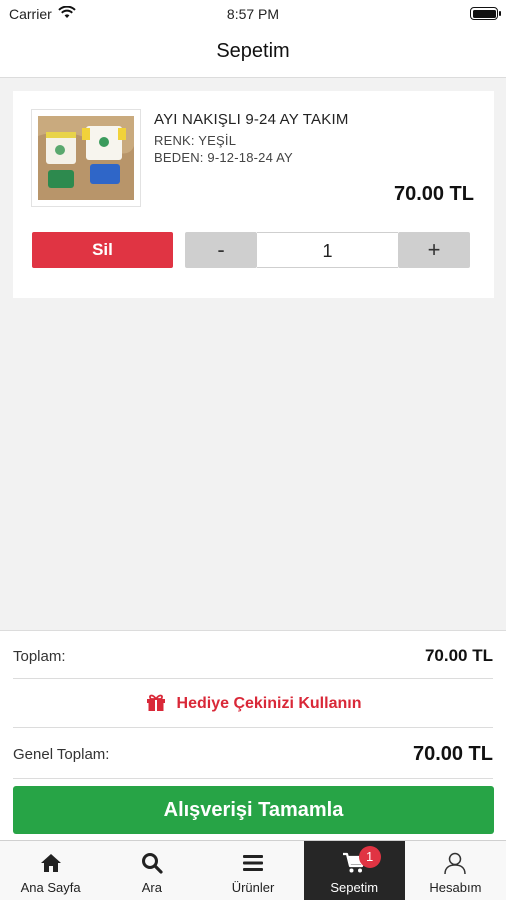  I want to click on page-title: Sepetim, so click(253, 51).